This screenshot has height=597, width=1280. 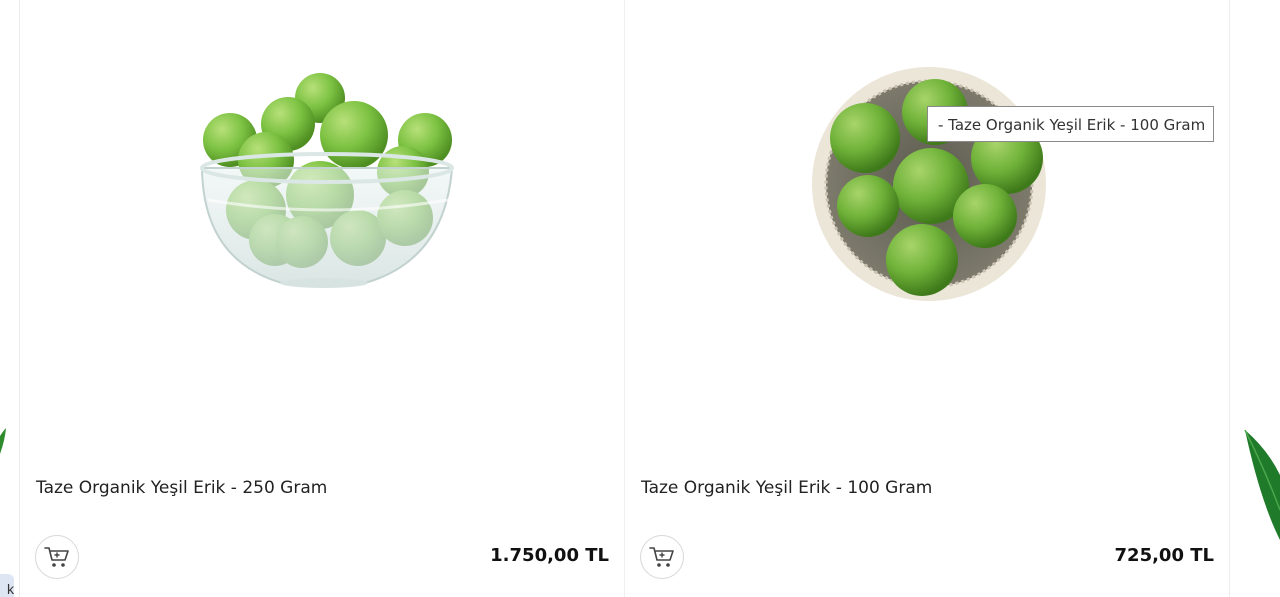 I want to click on leaf-decoration-left, so click(x=3, y=441).